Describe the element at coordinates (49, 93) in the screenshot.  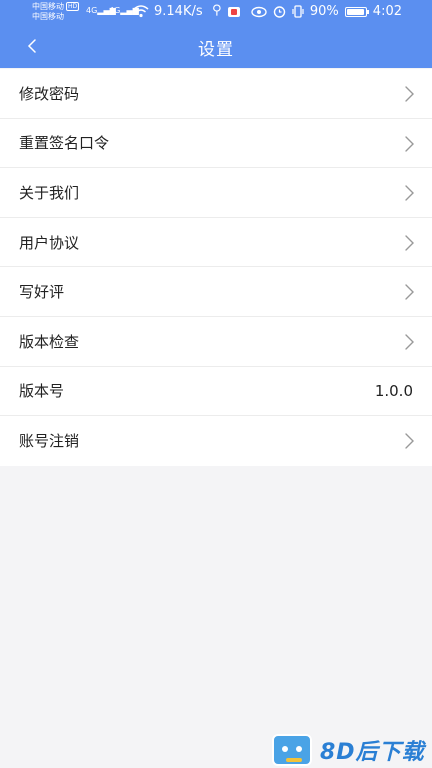
I see `settings-item-label: 修改密码` at that location.